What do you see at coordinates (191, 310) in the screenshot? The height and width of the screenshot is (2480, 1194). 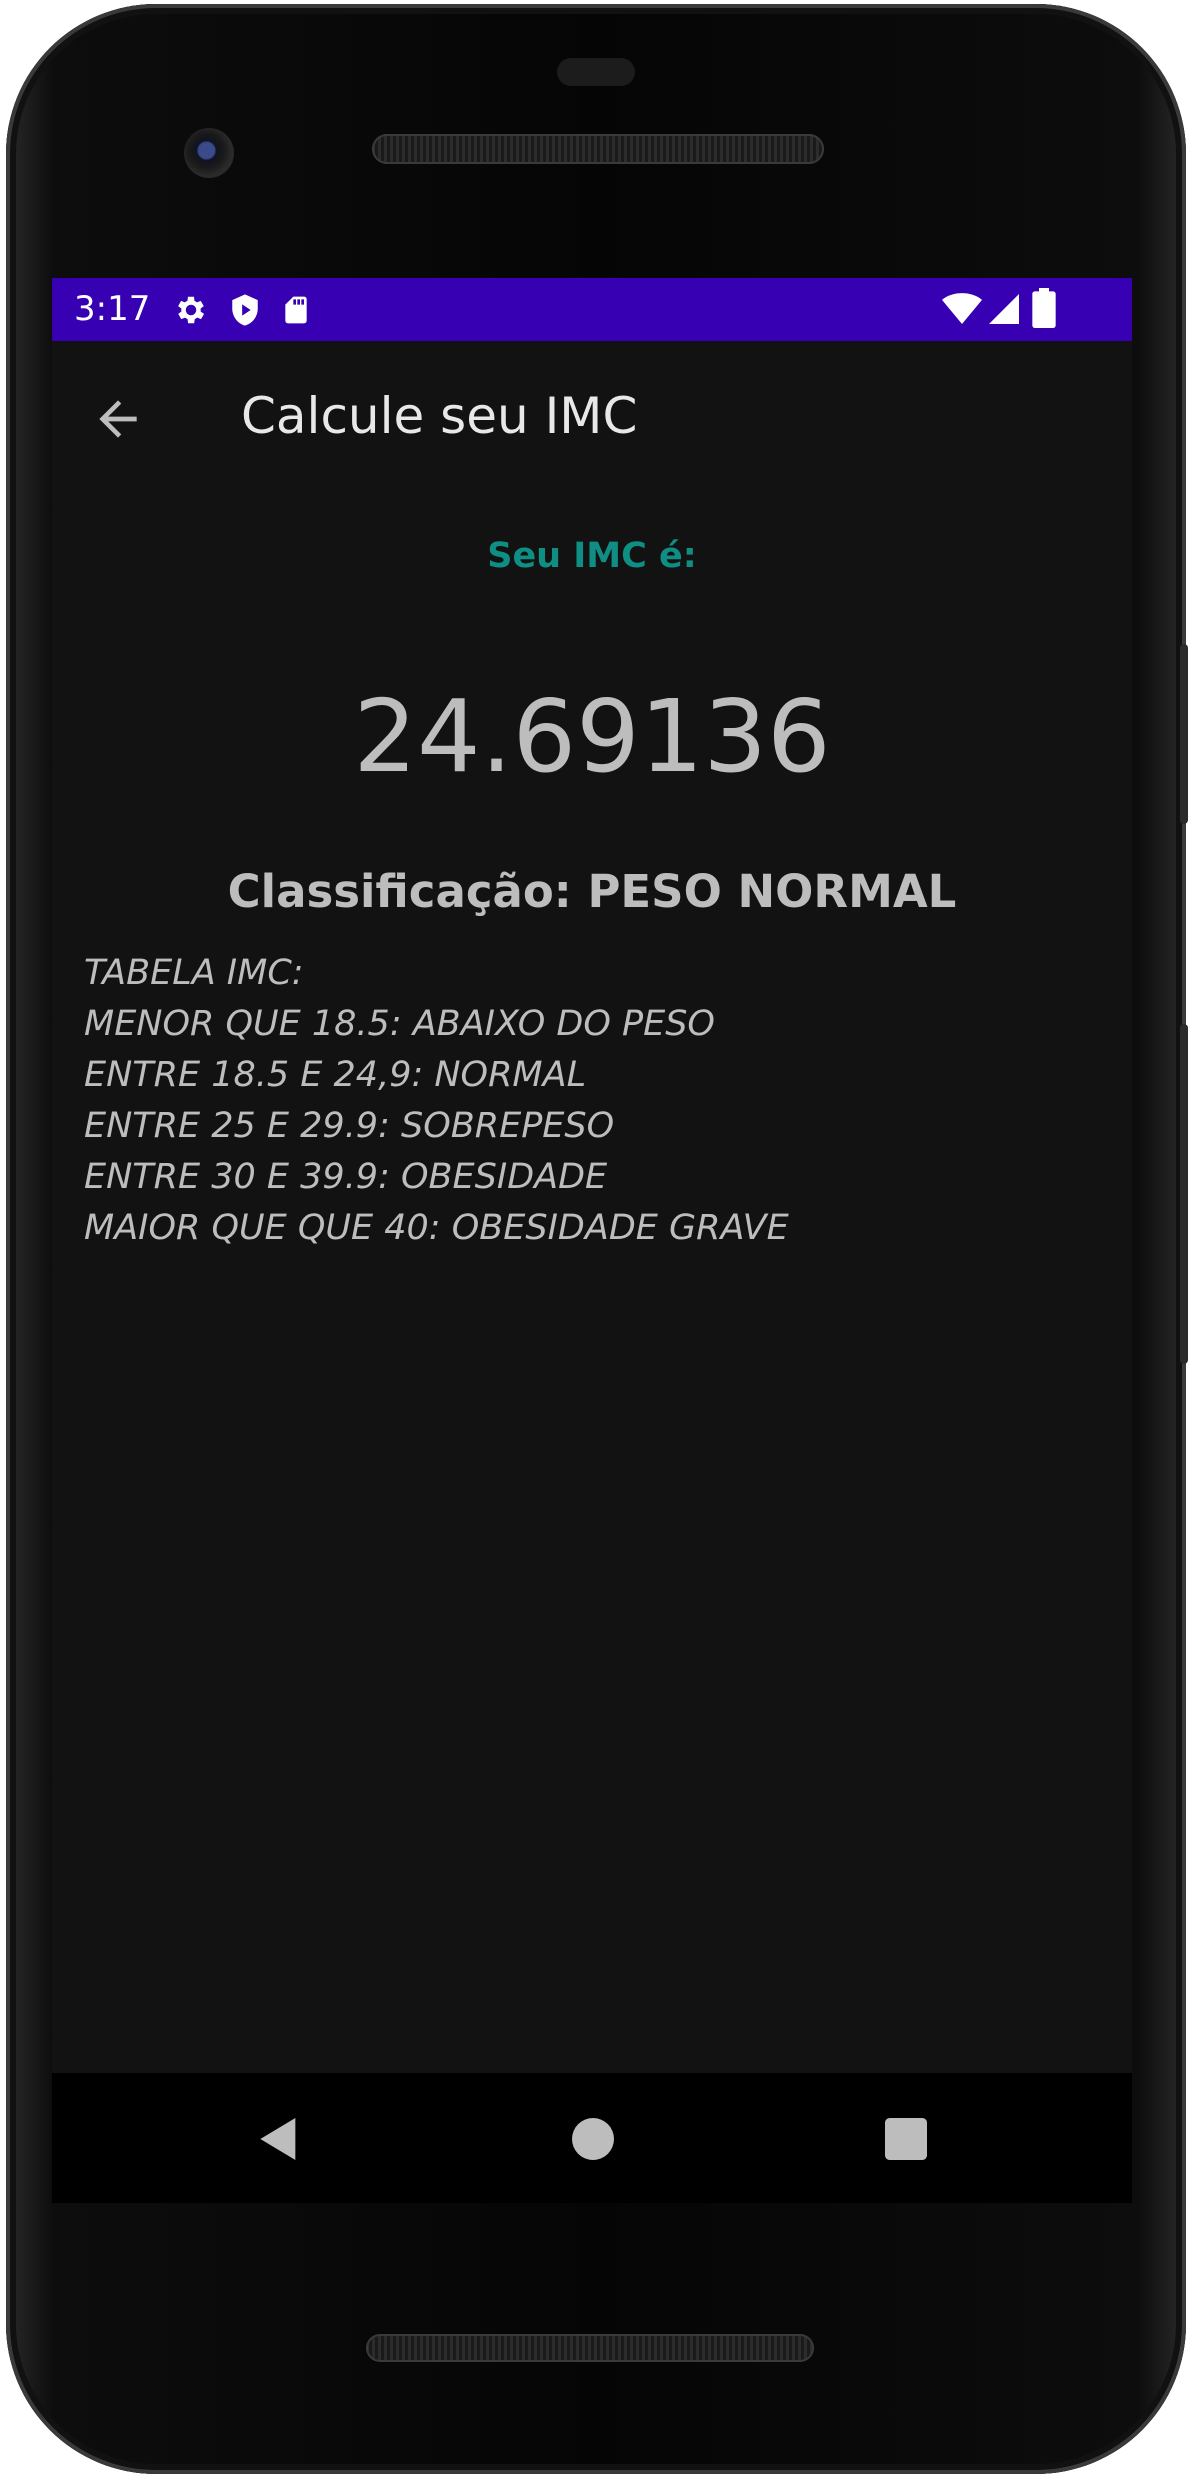 I see `gear-icon` at bounding box center [191, 310].